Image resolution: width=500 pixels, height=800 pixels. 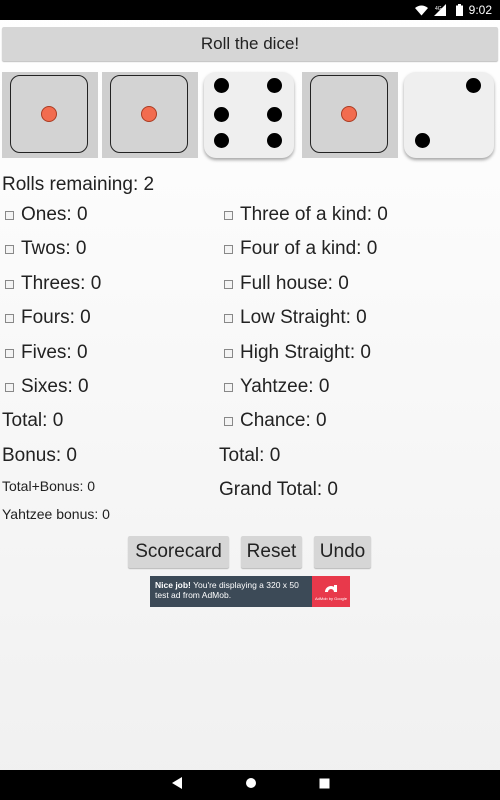 What do you see at coordinates (250, 455) in the screenshot?
I see `lower-total: Total: 0` at bounding box center [250, 455].